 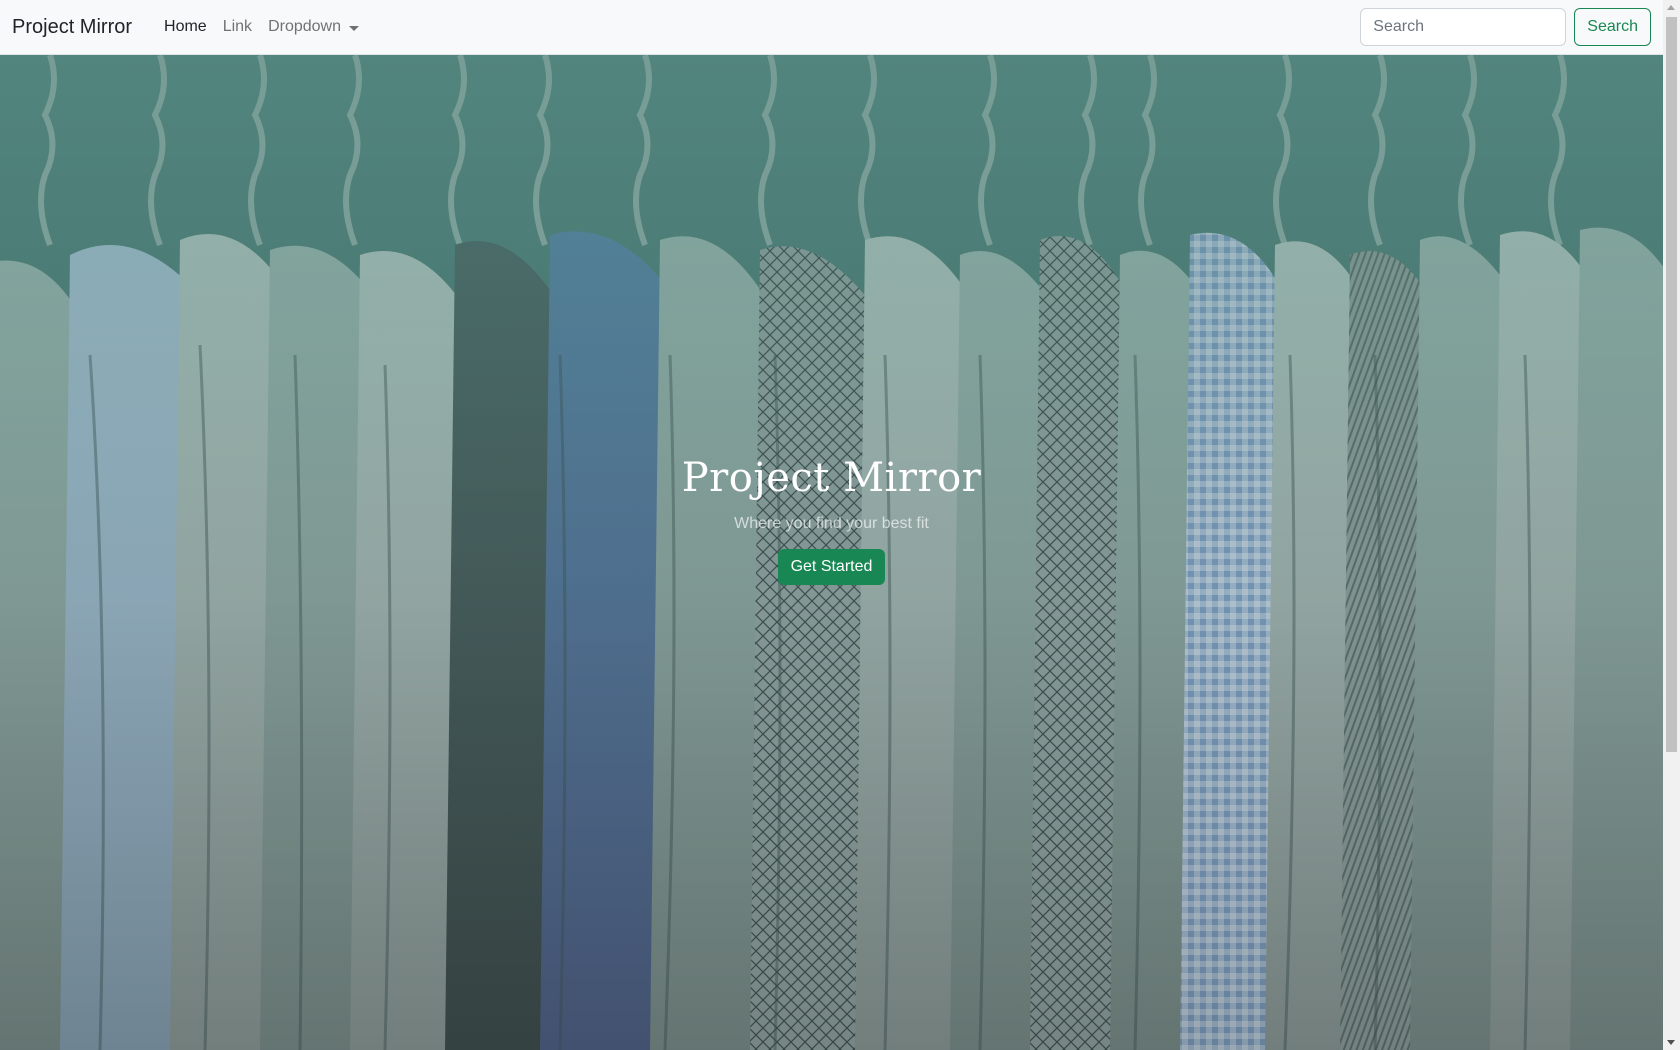 What do you see at coordinates (1463, 27) in the screenshot?
I see `search-input` at bounding box center [1463, 27].